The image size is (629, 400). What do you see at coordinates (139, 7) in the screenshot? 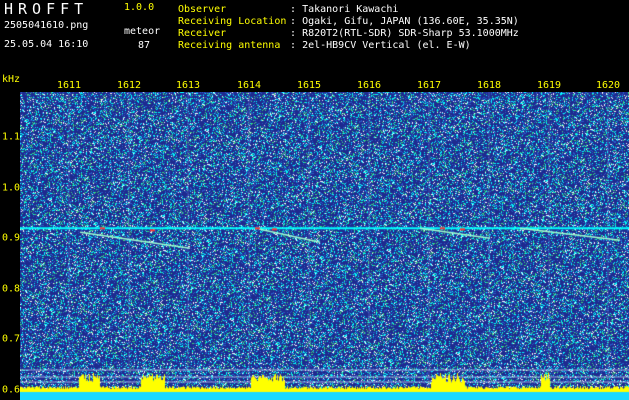
I see `app-version: 1.0.0` at bounding box center [139, 7].